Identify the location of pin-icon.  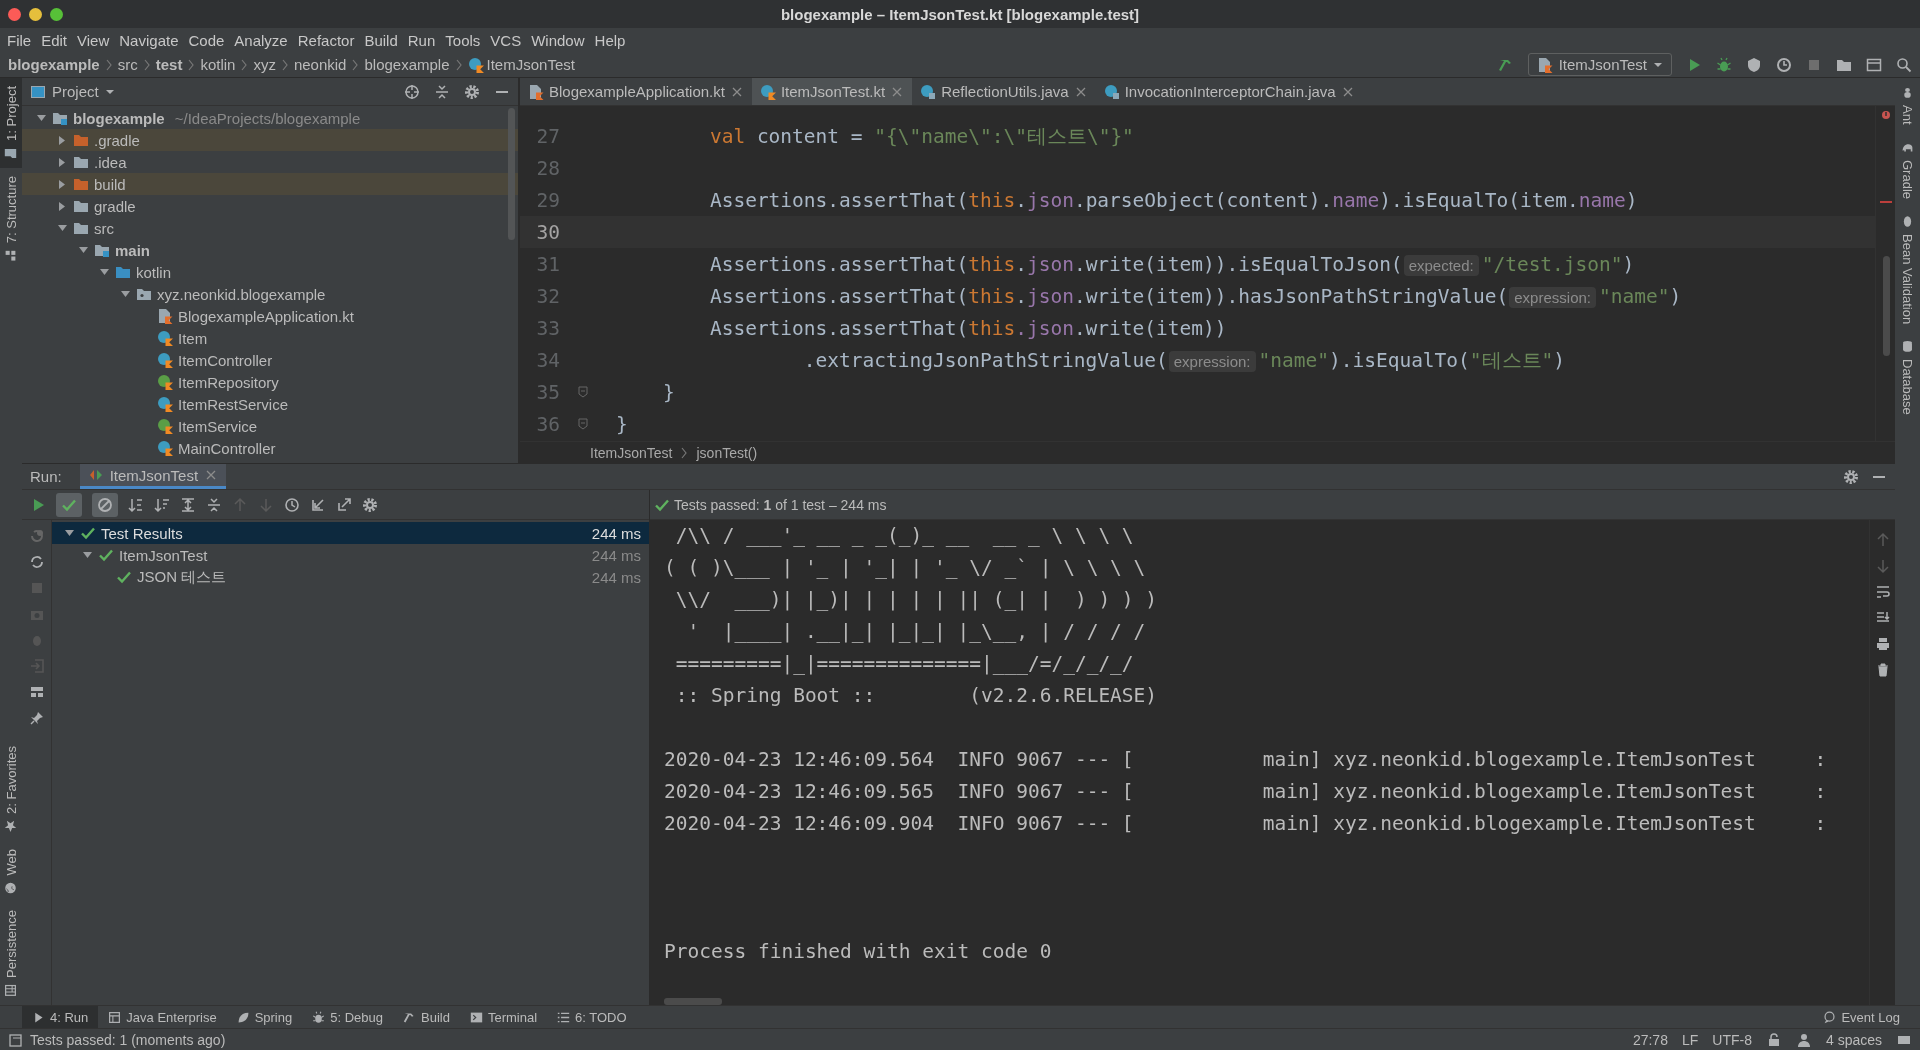
(36, 718).